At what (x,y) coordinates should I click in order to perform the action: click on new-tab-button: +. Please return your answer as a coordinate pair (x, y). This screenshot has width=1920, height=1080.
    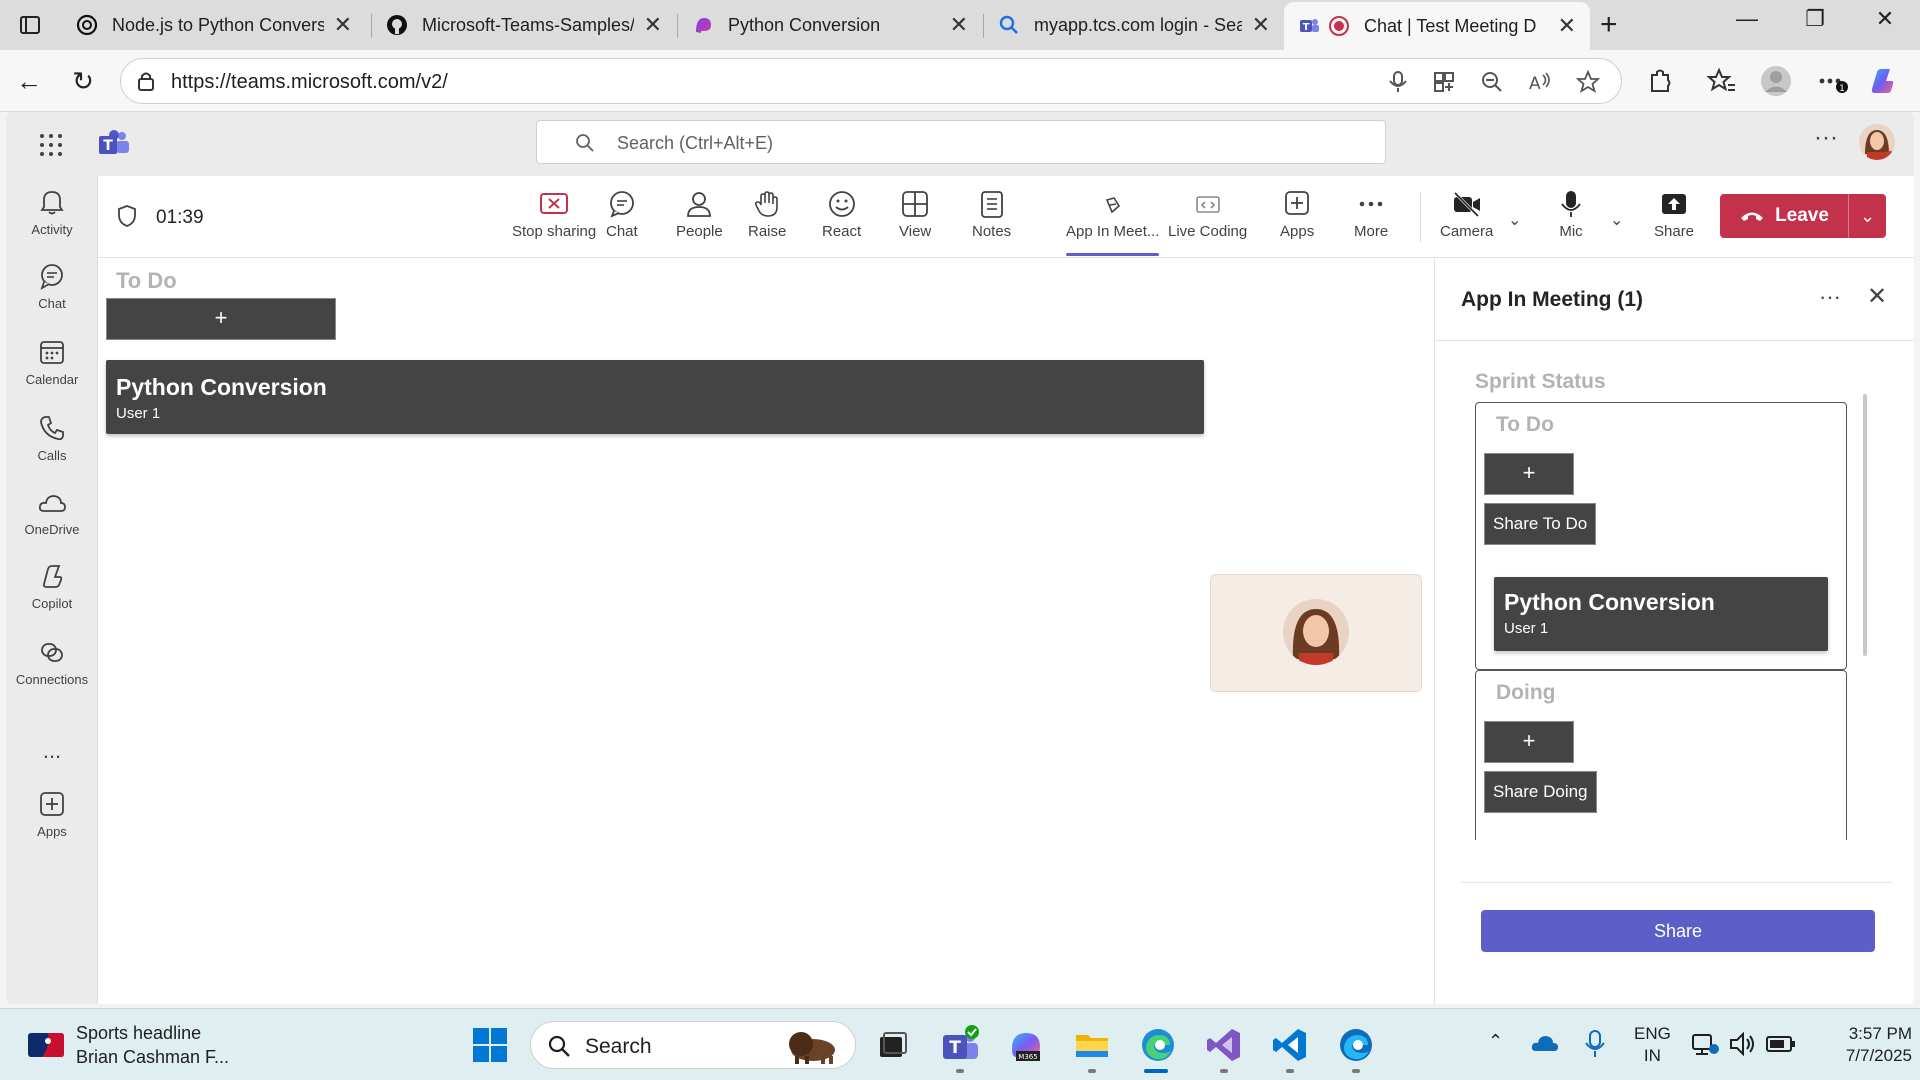
    Looking at the image, I should click on (1609, 25).